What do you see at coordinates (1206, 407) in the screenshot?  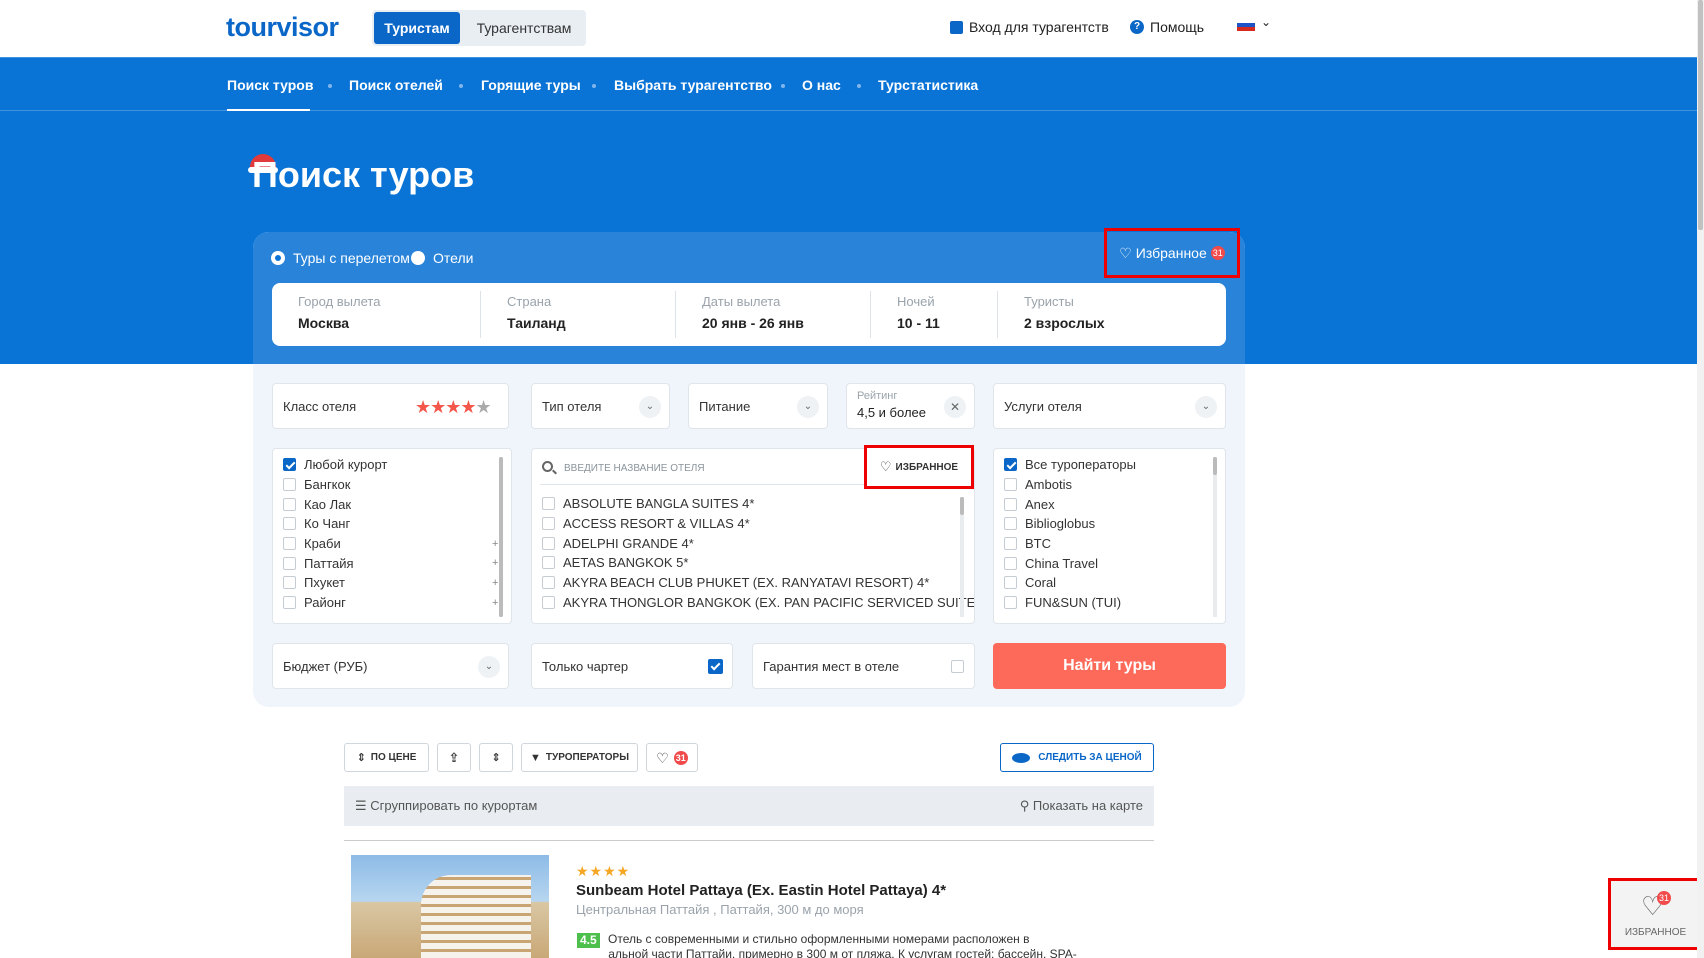 I see `chevron-down-icon: ⌄` at bounding box center [1206, 407].